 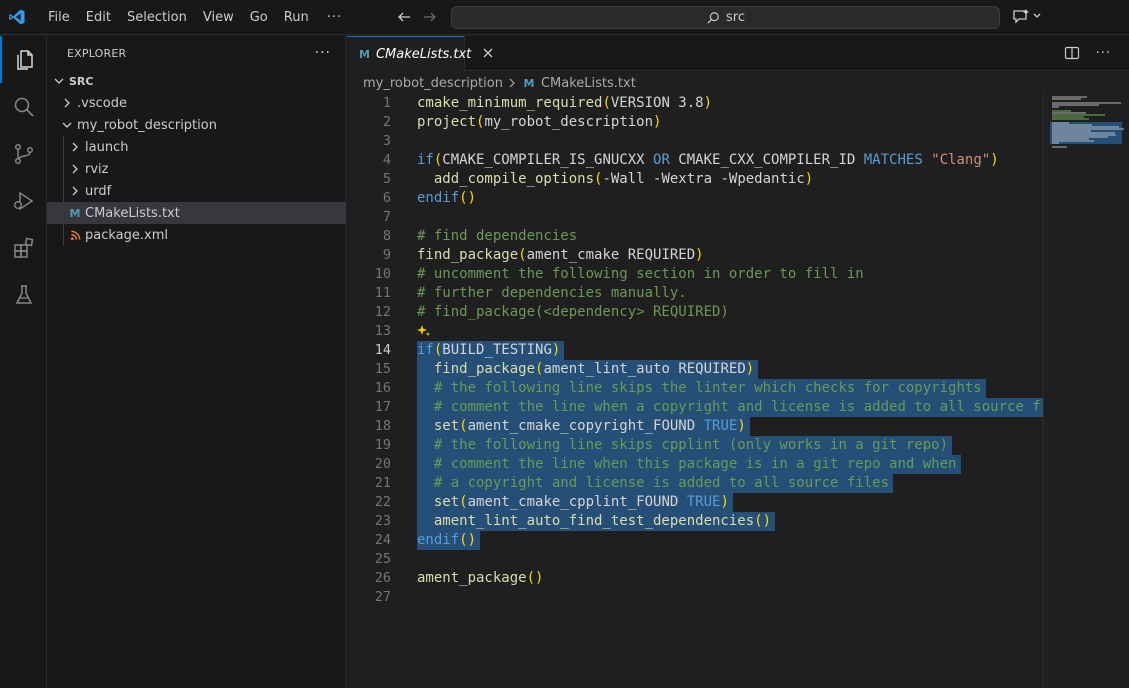 I want to click on line-text: # further dependencies manually., so click(x=552, y=293).